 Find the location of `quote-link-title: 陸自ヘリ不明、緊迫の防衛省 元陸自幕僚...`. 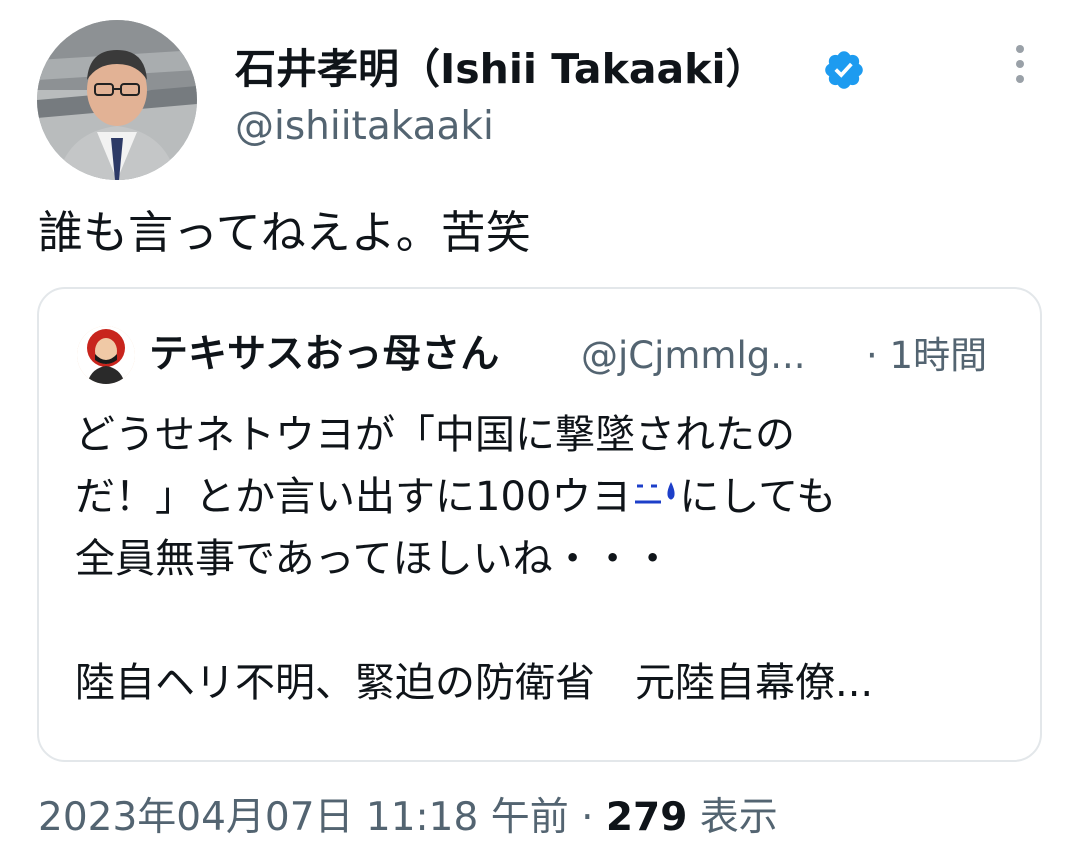

quote-link-title: 陸自ヘリ不明、緊迫の防衛省 元陸自幕僚... is located at coordinates (474, 683).